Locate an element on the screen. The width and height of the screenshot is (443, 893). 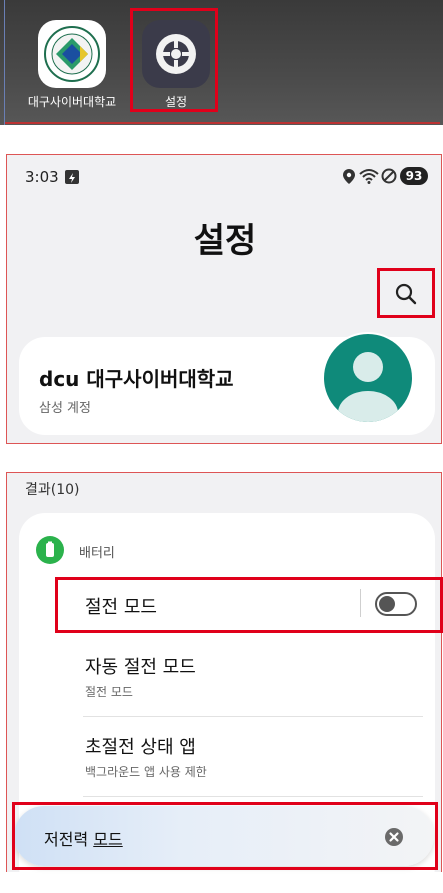
university-logo-icon is located at coordinates (72, 54).